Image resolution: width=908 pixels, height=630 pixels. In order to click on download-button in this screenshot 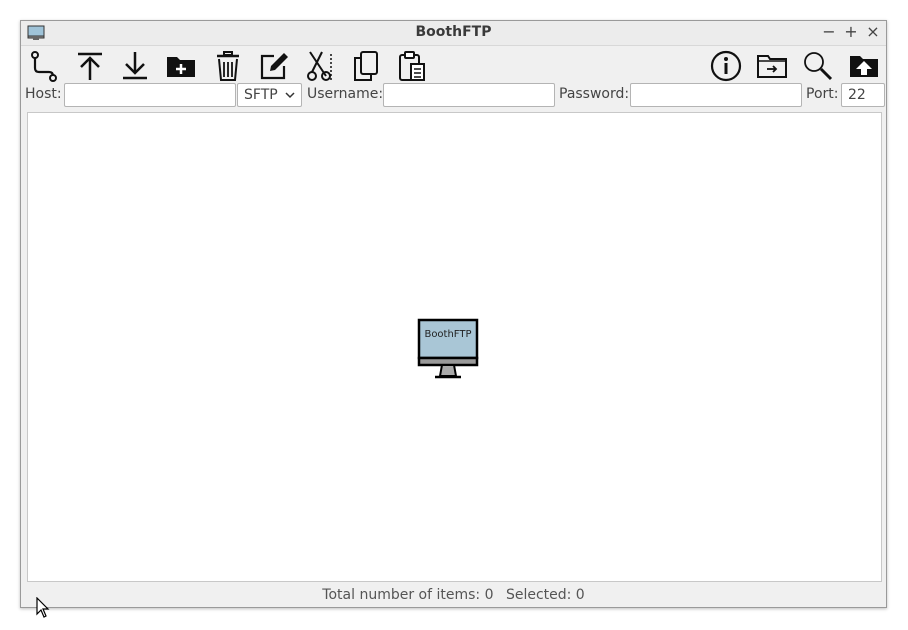, I will do `click(135, 66)`.